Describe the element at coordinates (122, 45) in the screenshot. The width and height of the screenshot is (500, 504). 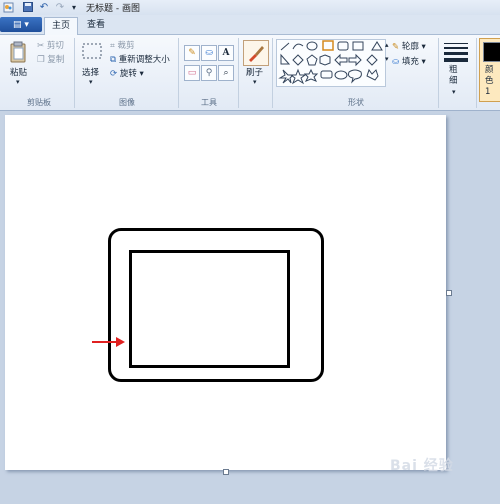
I see `crop-button: ⌗ 裁剪` at that location.